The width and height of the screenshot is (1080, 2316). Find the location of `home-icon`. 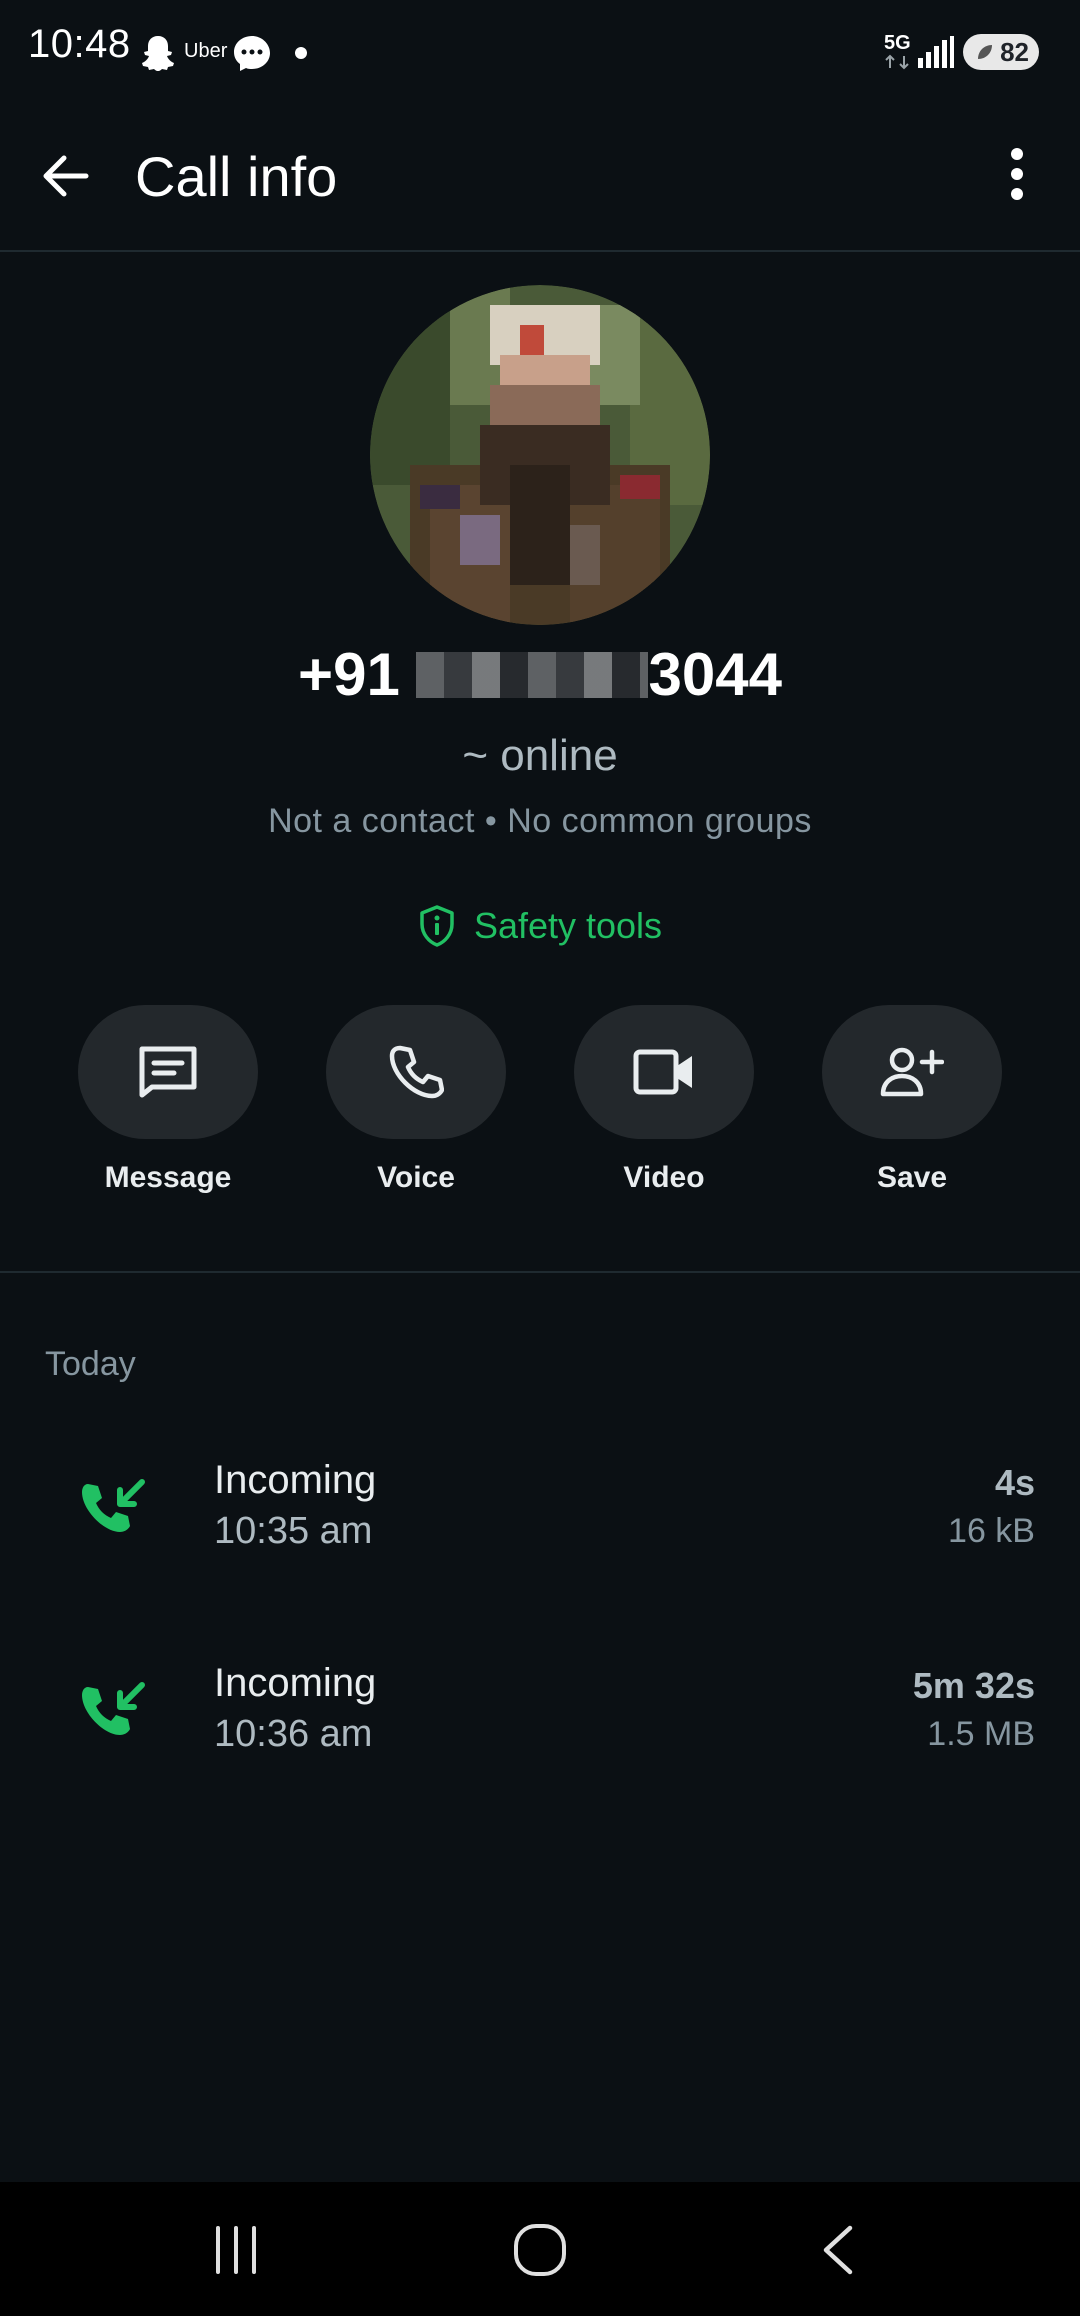

home-icon is located at coordinates (540, 2250).